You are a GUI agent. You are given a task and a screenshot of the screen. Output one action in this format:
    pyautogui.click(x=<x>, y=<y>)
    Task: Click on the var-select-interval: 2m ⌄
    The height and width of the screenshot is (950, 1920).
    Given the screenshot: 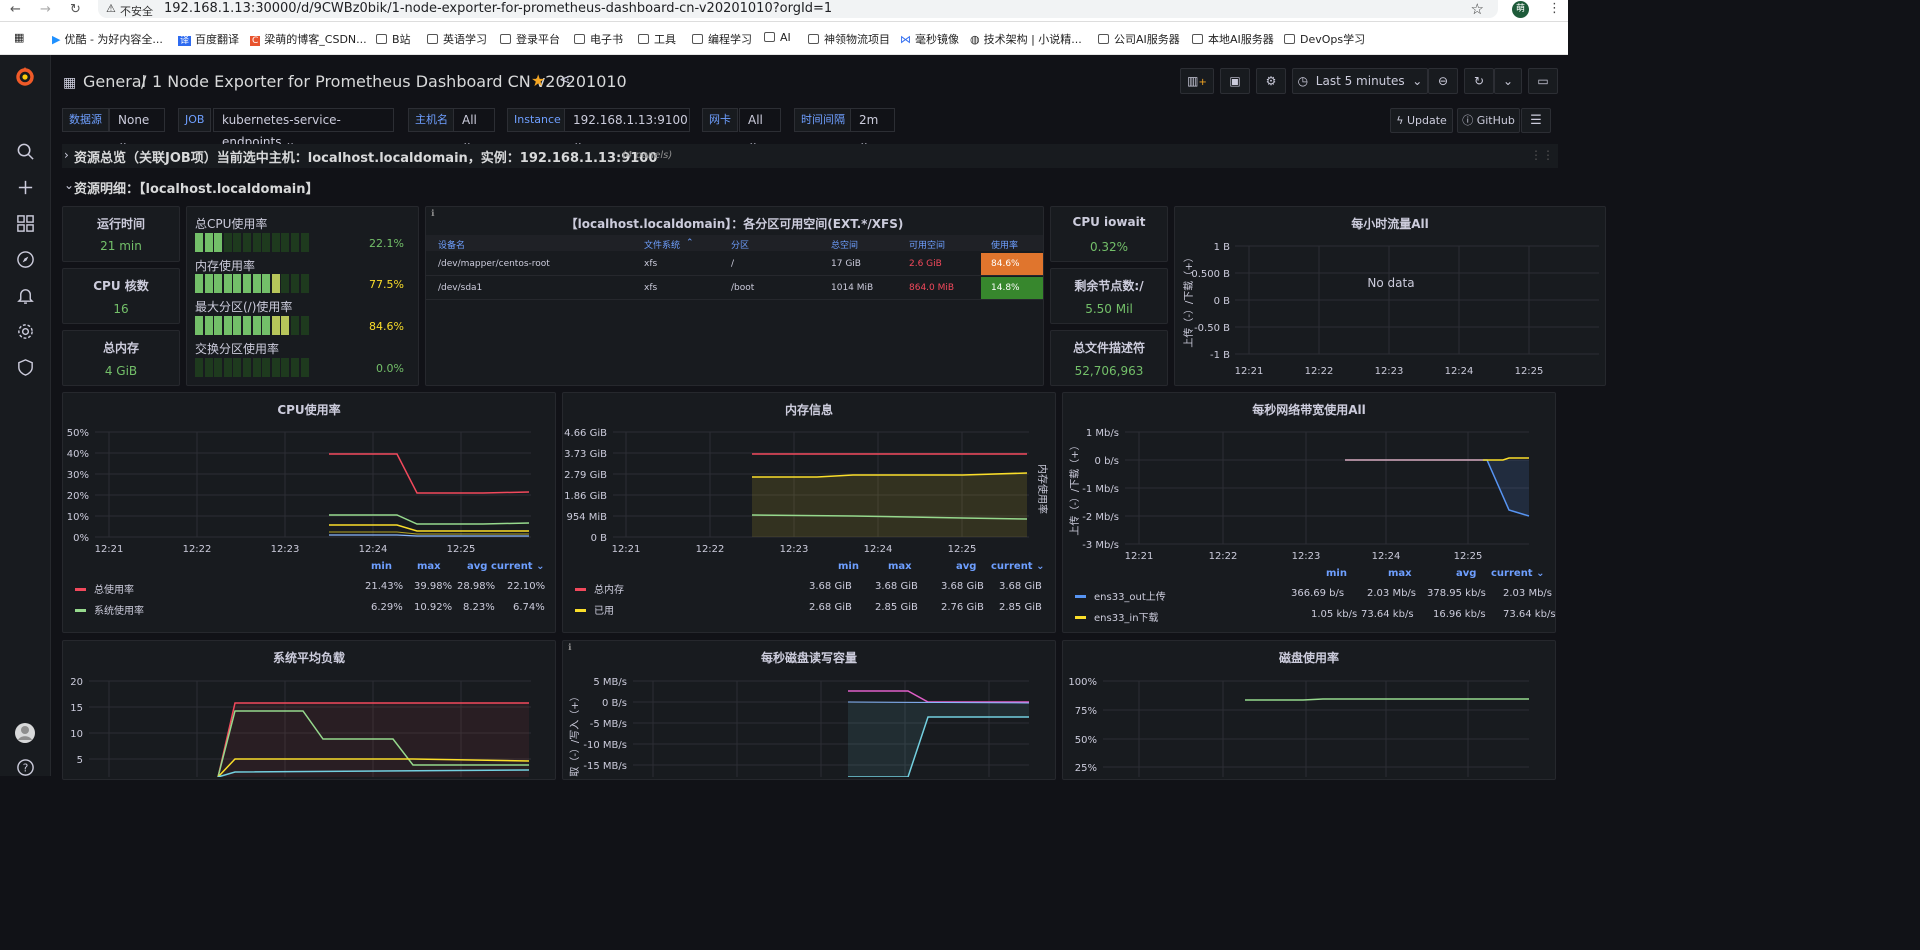 What is the action you would take?
    pyautogui.click(x=872, y=128)
    